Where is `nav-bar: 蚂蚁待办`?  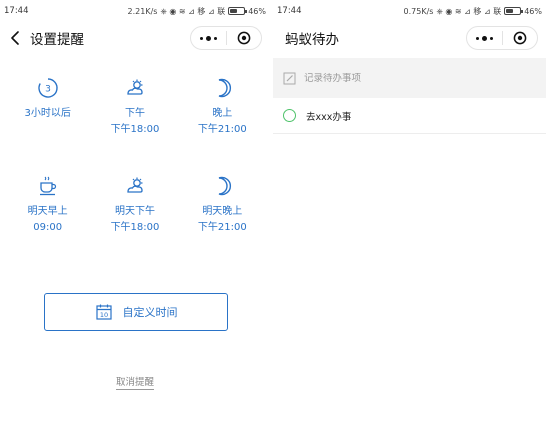
nav-bar: 蚂蚁待办 is located at coordinates (409, 38).